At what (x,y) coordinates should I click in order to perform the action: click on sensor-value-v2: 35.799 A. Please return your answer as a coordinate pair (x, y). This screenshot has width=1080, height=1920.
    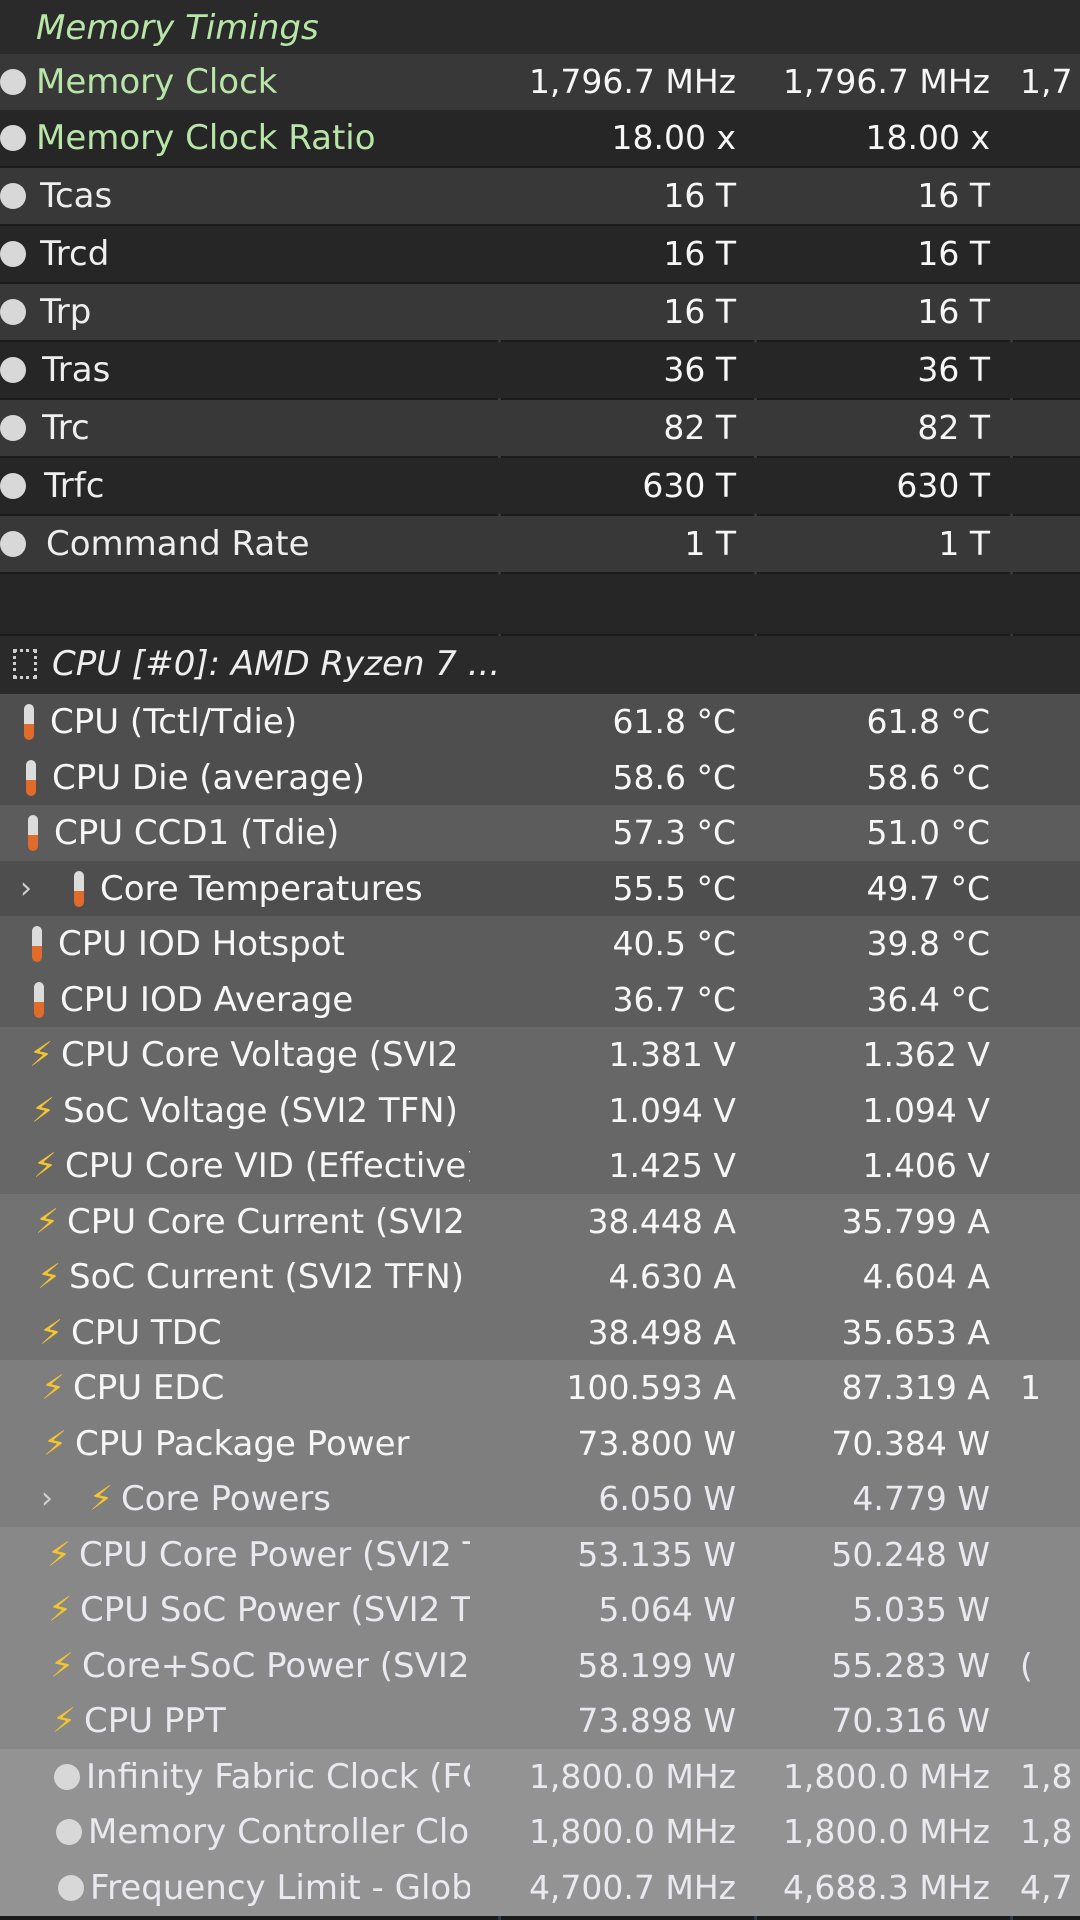
    Looking at the image, I should click on (915, 1221).